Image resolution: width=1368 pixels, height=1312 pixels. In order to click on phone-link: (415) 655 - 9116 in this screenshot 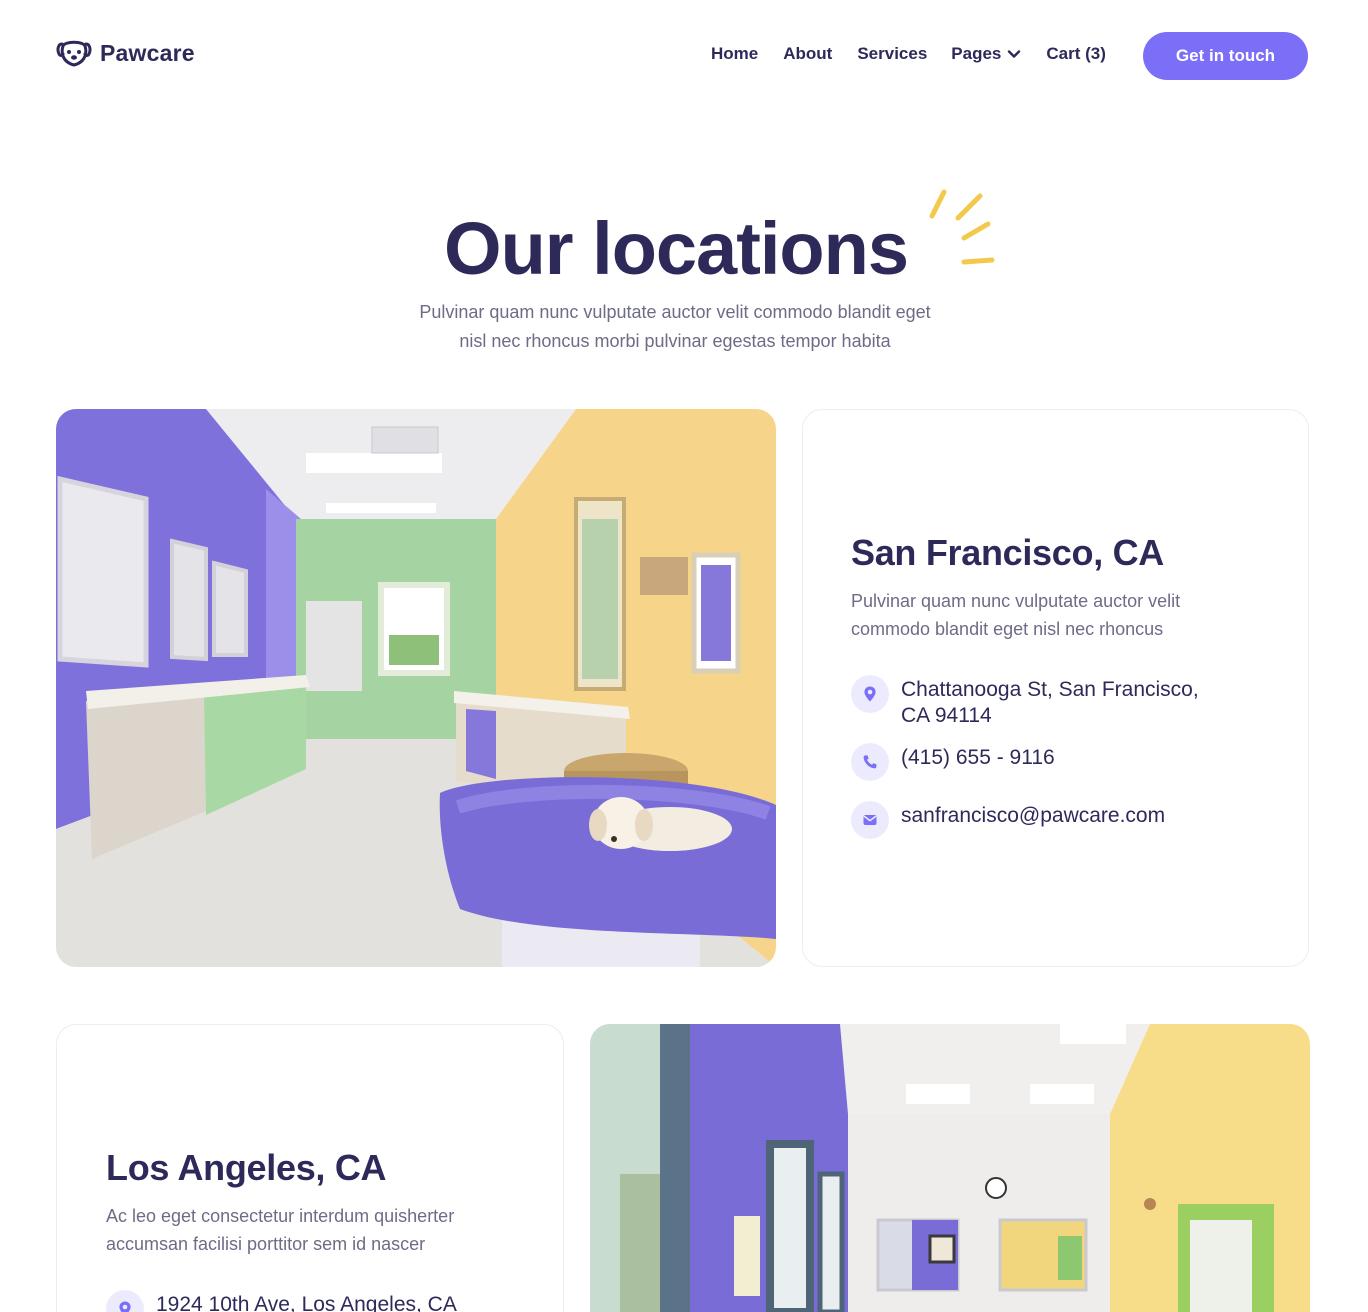, I will do `click(978, 757)`.